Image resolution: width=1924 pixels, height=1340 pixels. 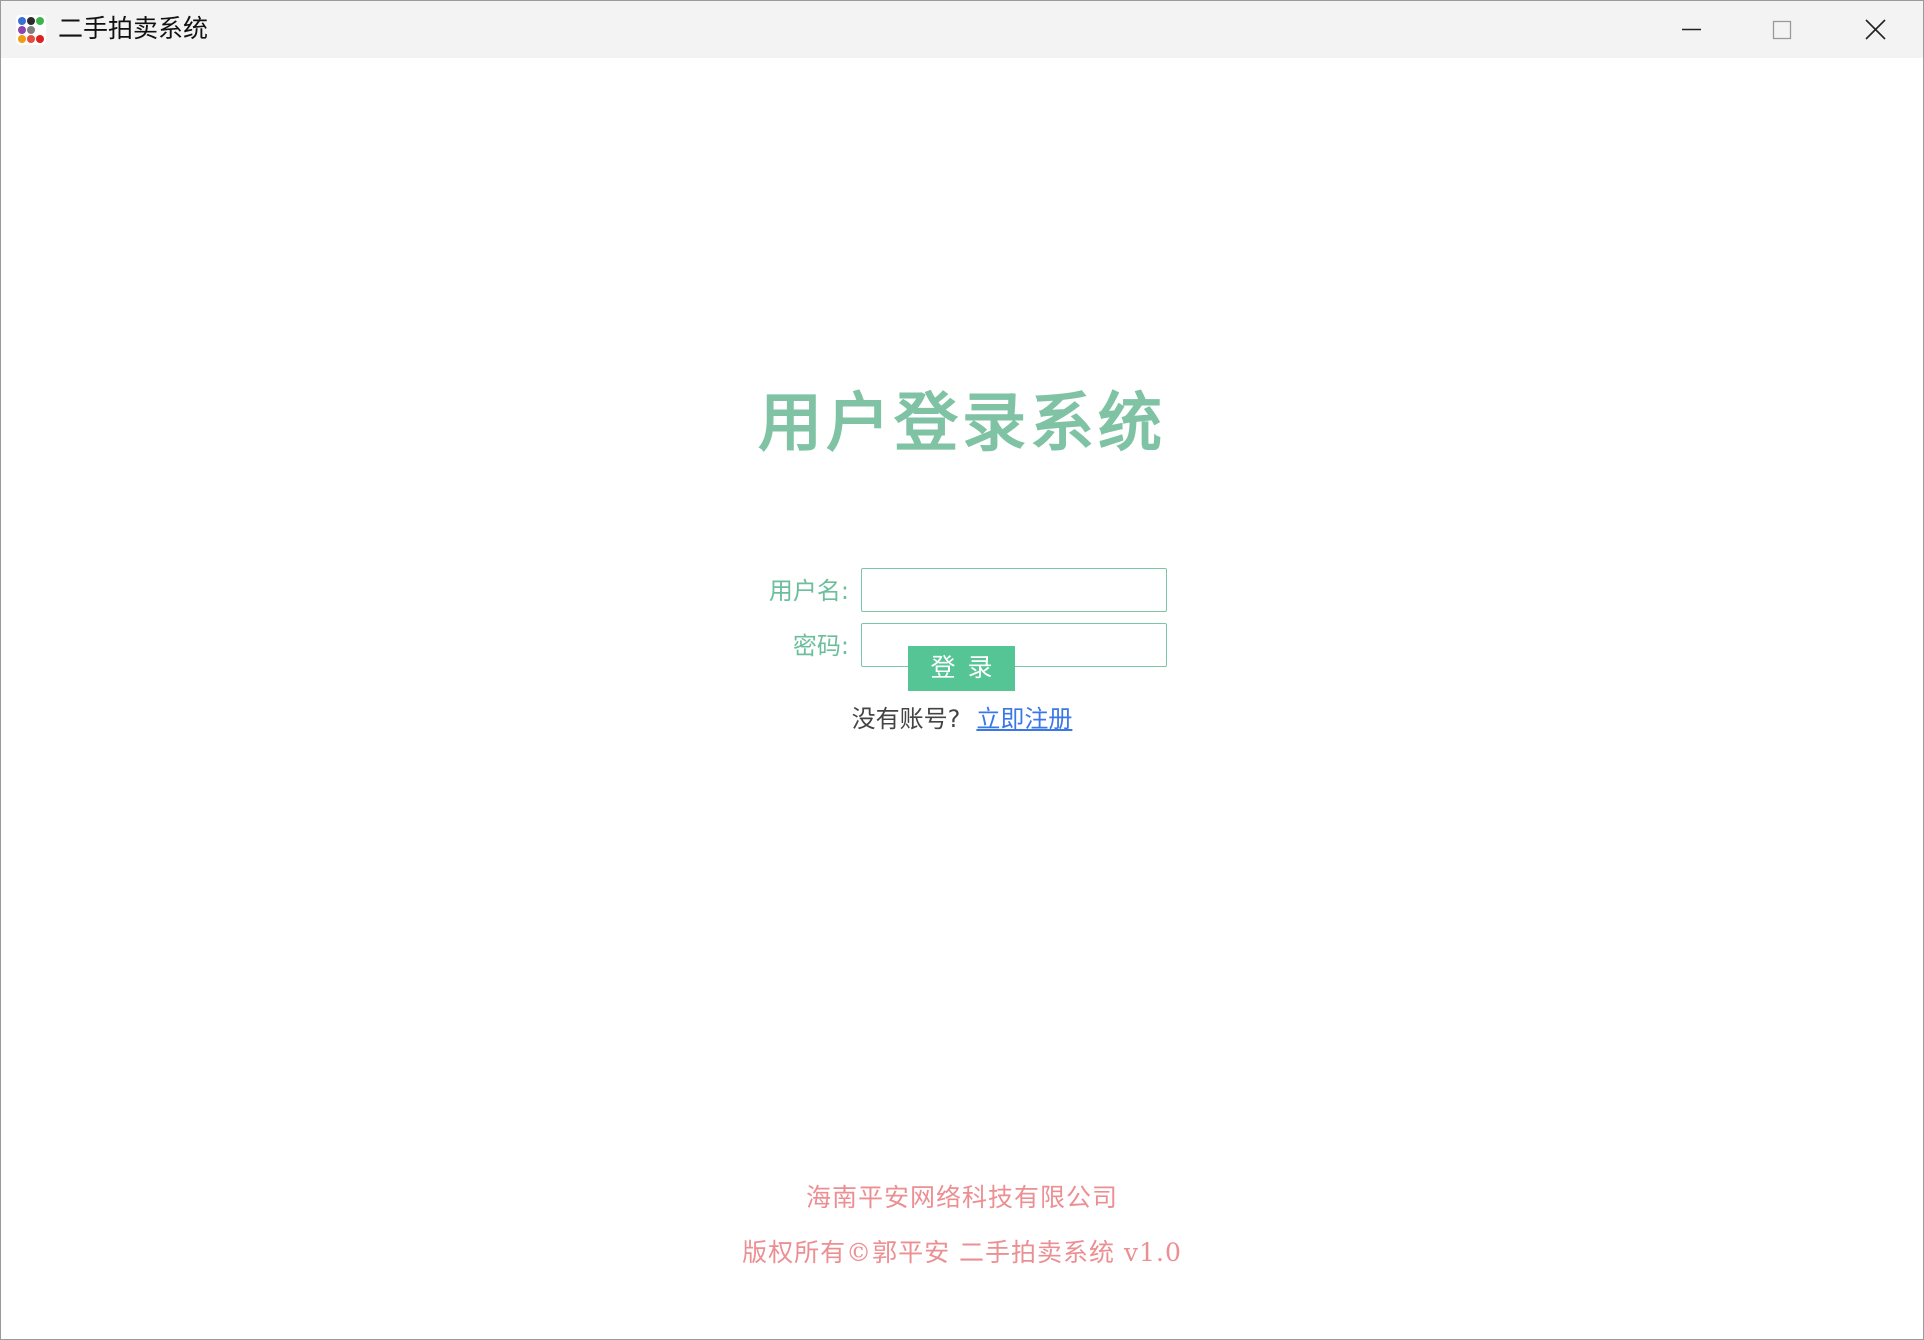 I want to click on register-link: 立即注册, so click(x=1024, y=719).